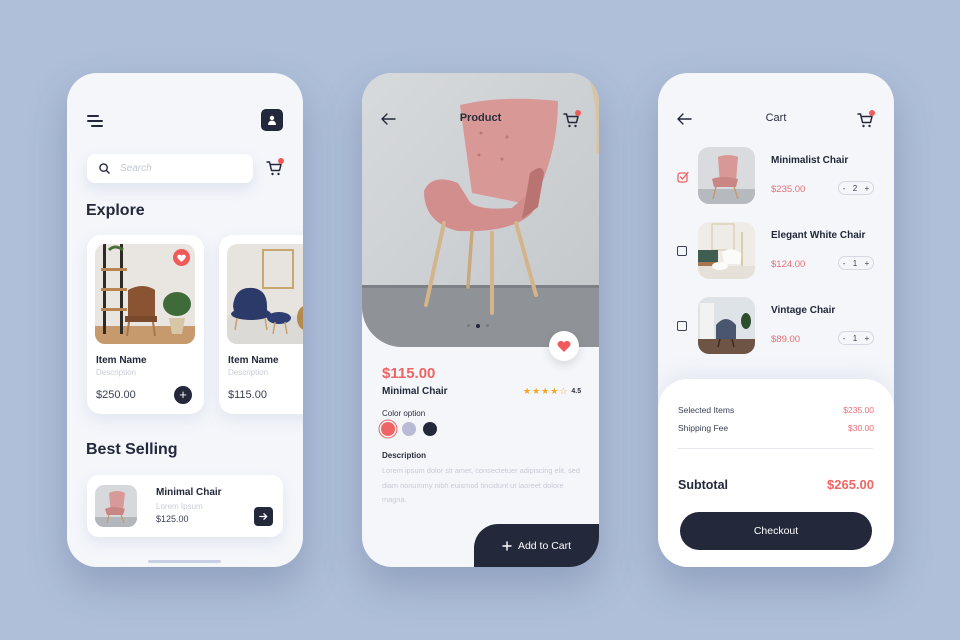 This screenshot has height=640, width=960. Describe the element at coordinates (430, 429) in the screenshot. I see `color-swatch-navy` at that location.